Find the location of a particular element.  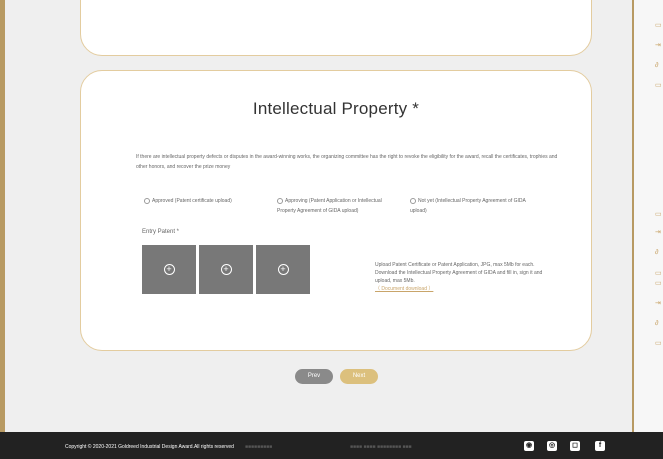

rail-link-icon-2: ∂ is located at coordinates (659, 253).